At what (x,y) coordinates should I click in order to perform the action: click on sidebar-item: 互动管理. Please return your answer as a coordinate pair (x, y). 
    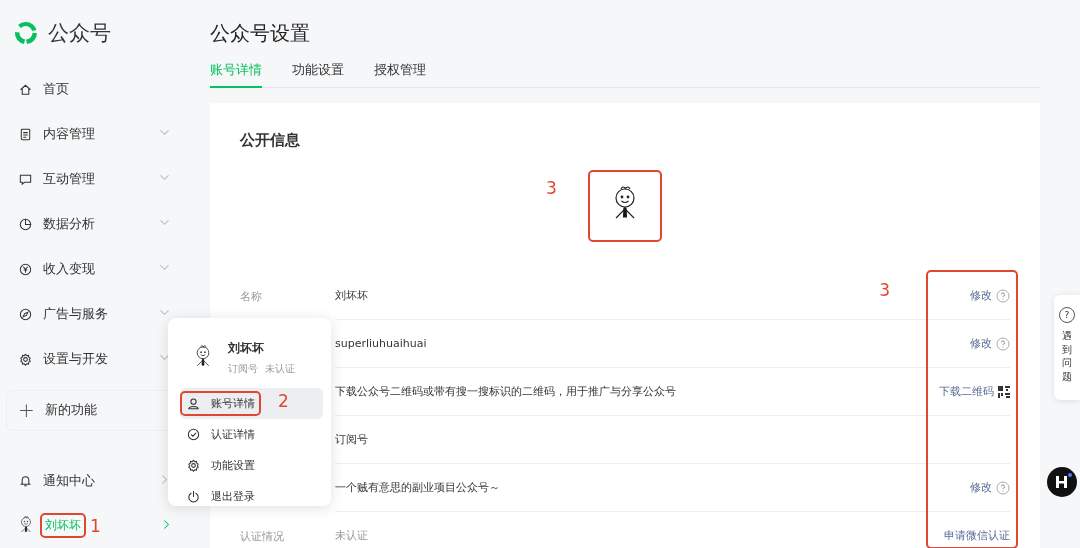
    Looking at the image, I should click on (95, 179).